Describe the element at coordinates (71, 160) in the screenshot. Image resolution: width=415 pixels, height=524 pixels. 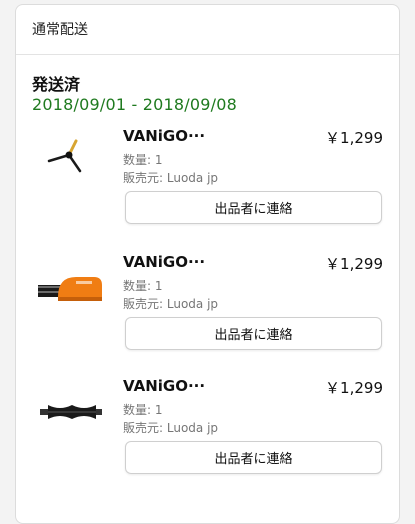
I see `side-brush-icon` at that location.